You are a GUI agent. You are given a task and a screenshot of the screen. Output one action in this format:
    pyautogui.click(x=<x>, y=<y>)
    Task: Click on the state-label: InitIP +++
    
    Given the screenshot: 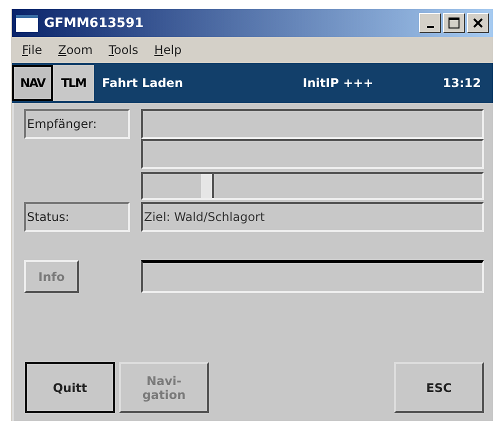 What is the action you would take?
    pyautogui.click(x=338, y=83)
    